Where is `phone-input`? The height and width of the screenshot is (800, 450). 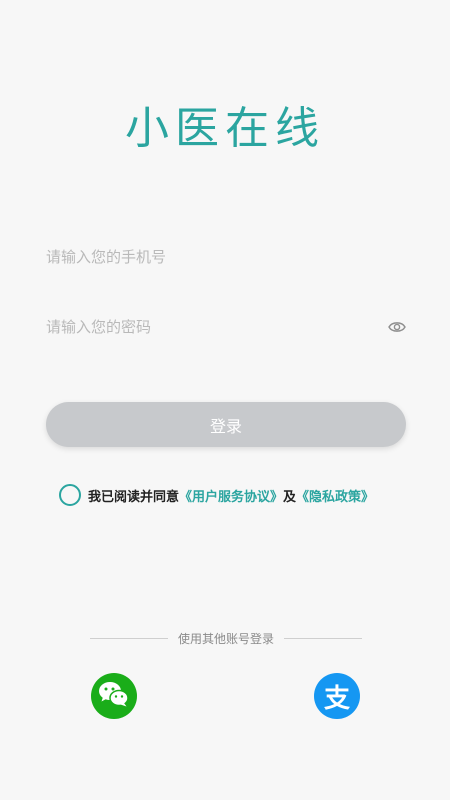
phone-input is located at coordinates (226, 257).